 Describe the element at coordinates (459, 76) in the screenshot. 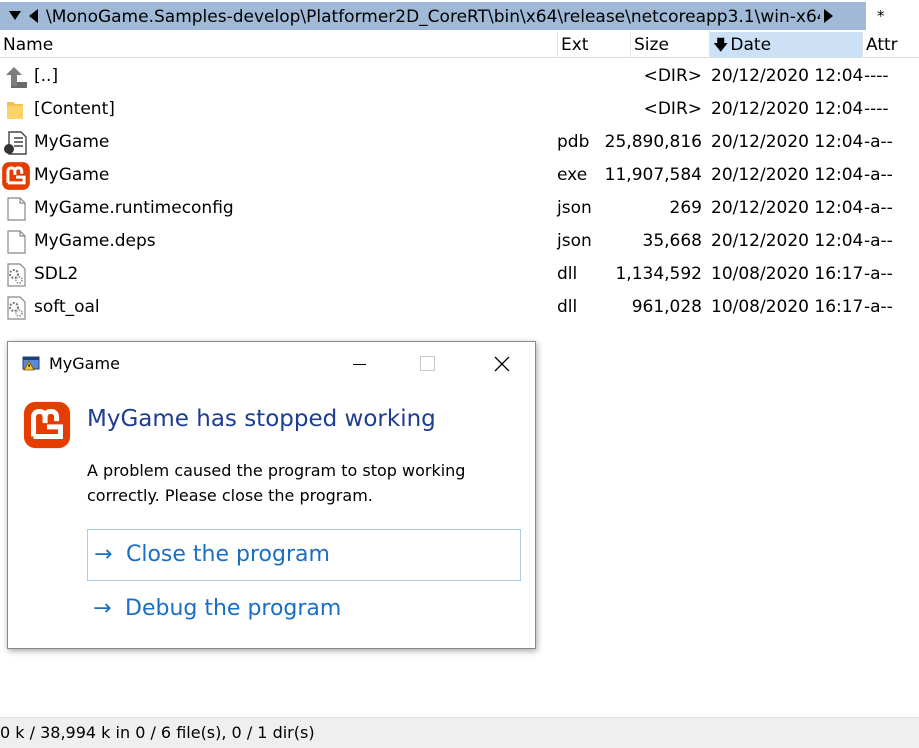

I see `file-row: [..] <DIR> 20/12/2020 12:04 ----` at that location.